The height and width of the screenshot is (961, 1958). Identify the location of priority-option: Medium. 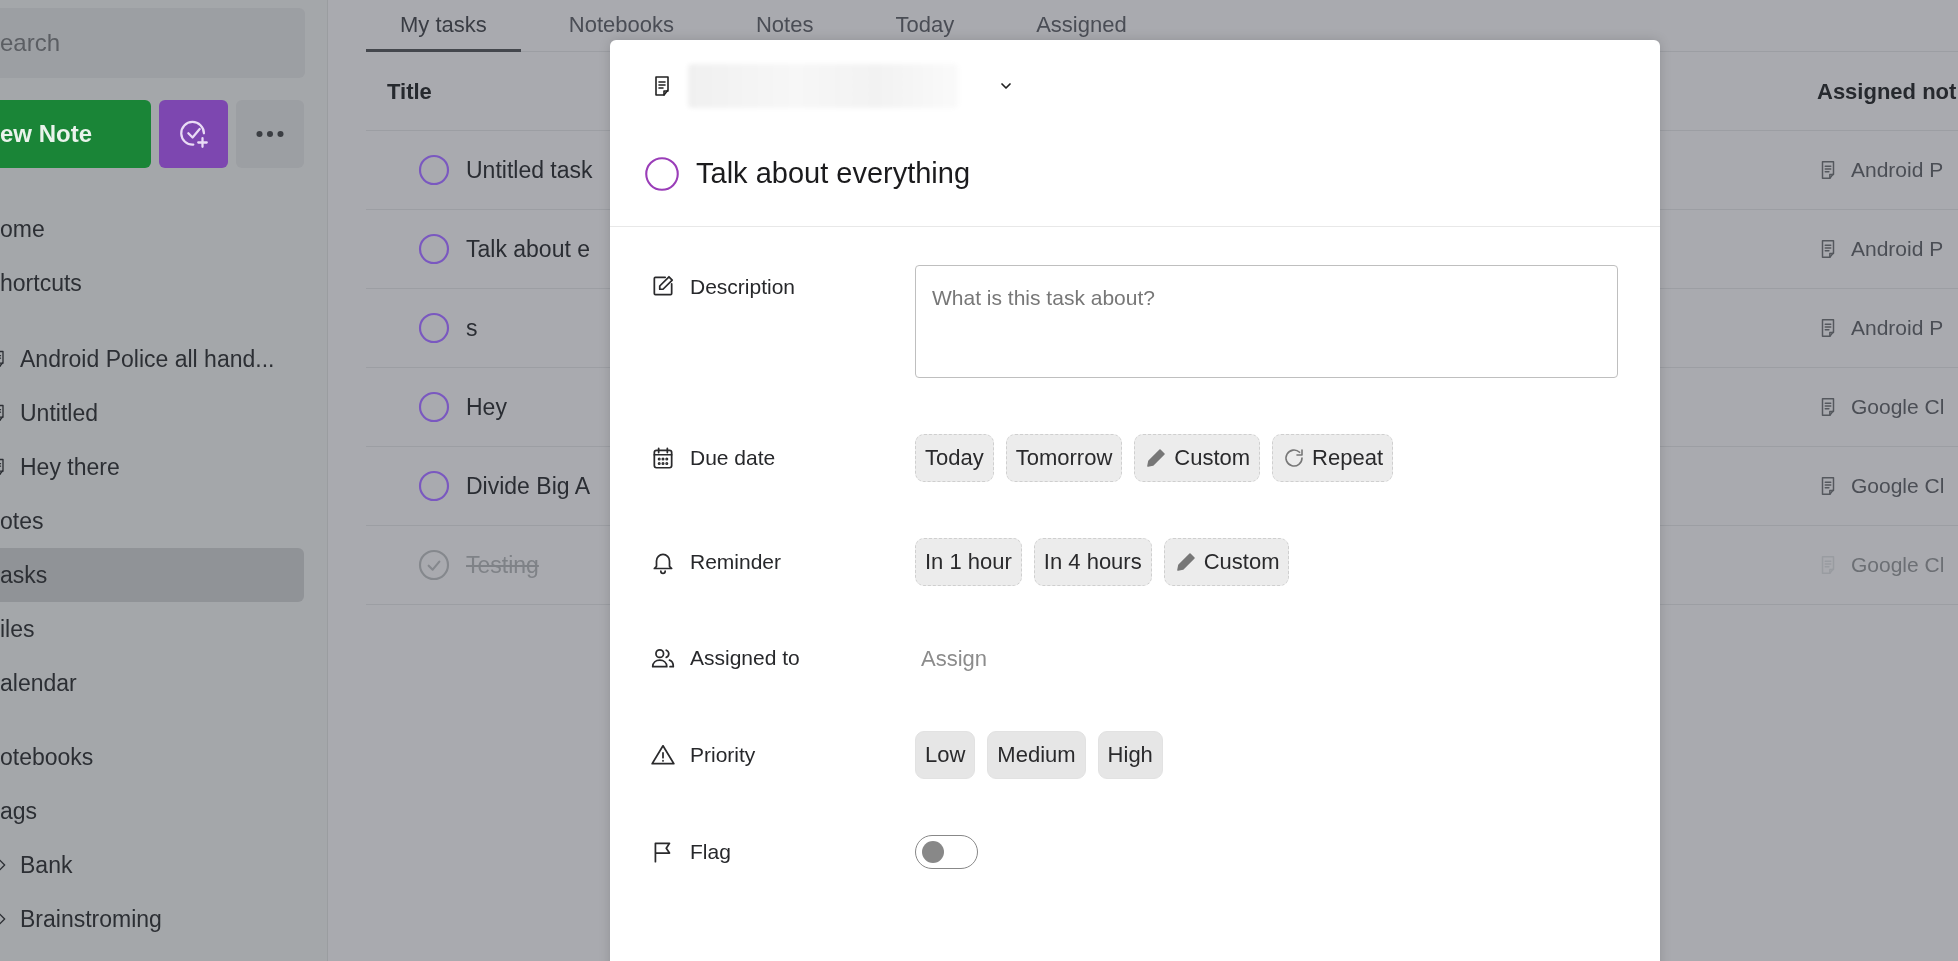
(1036, 754).